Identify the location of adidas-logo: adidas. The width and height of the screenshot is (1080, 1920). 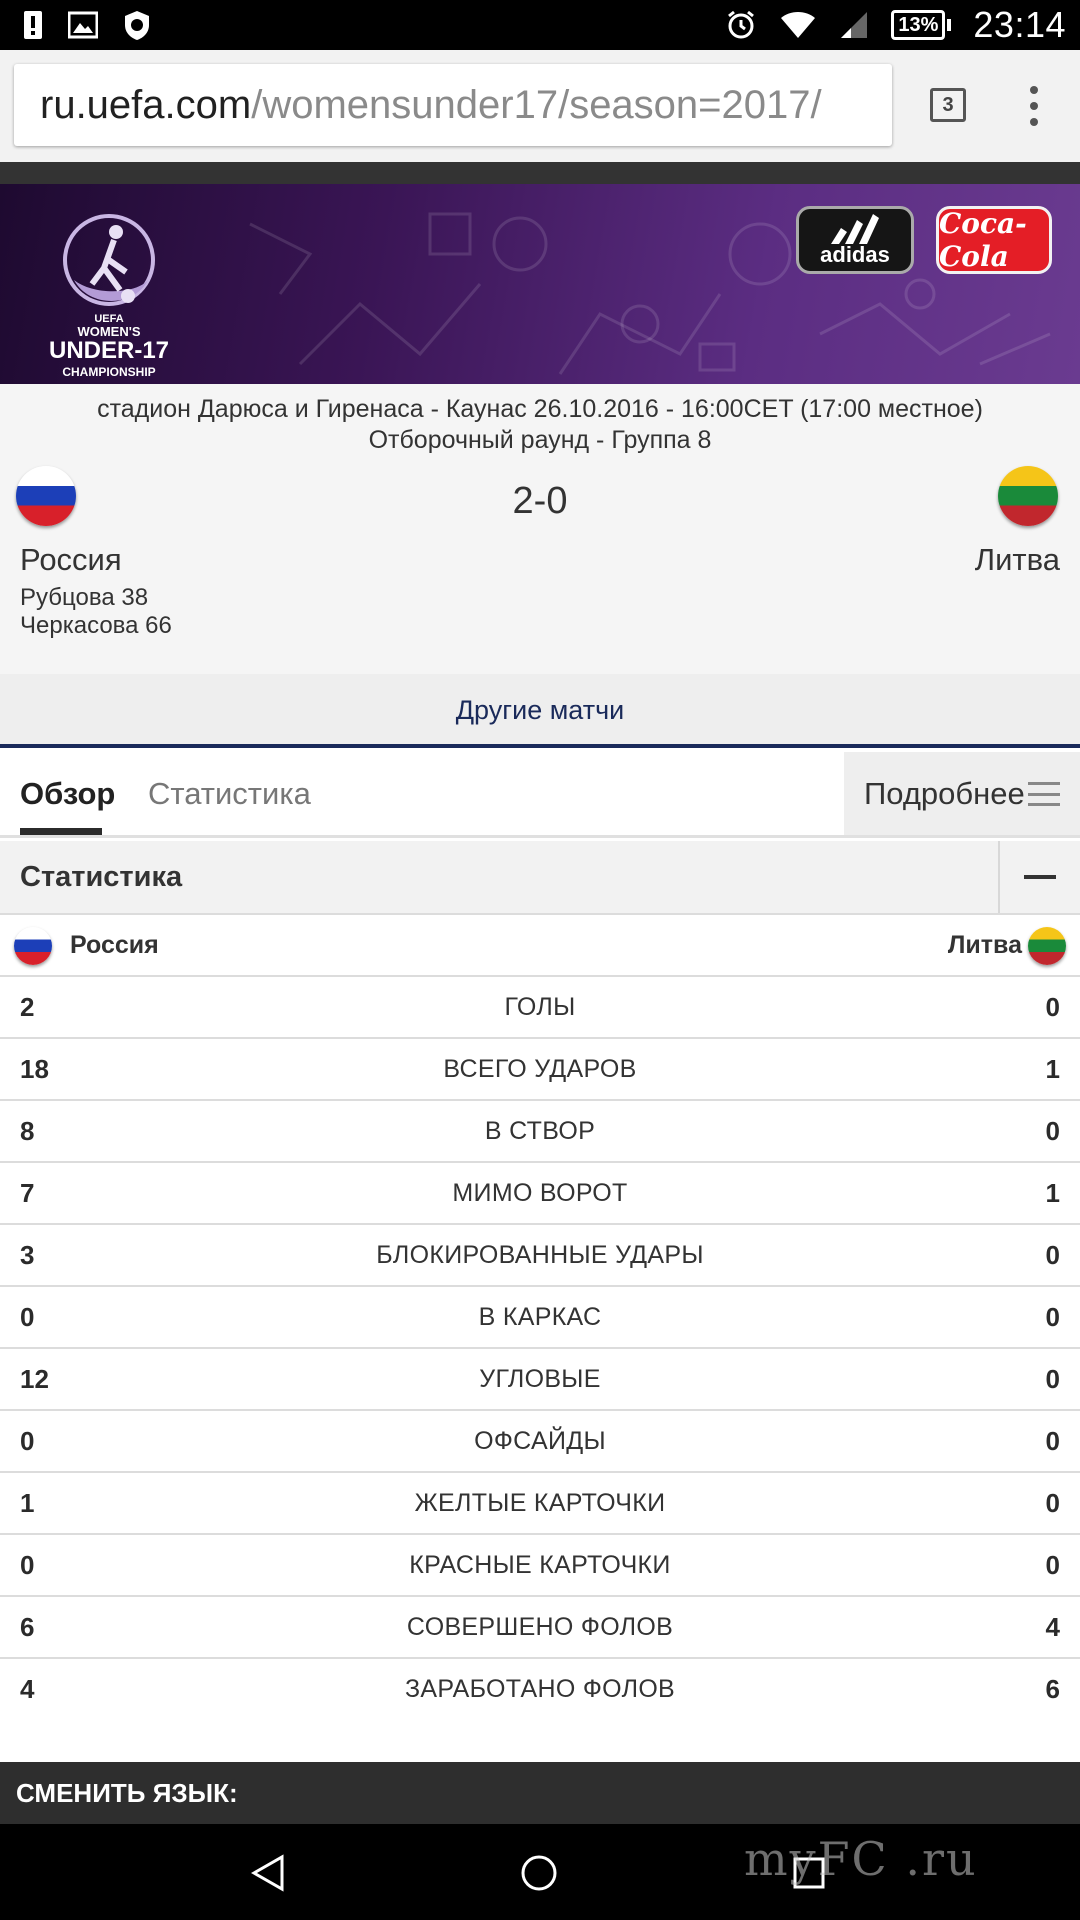
(855, 240).